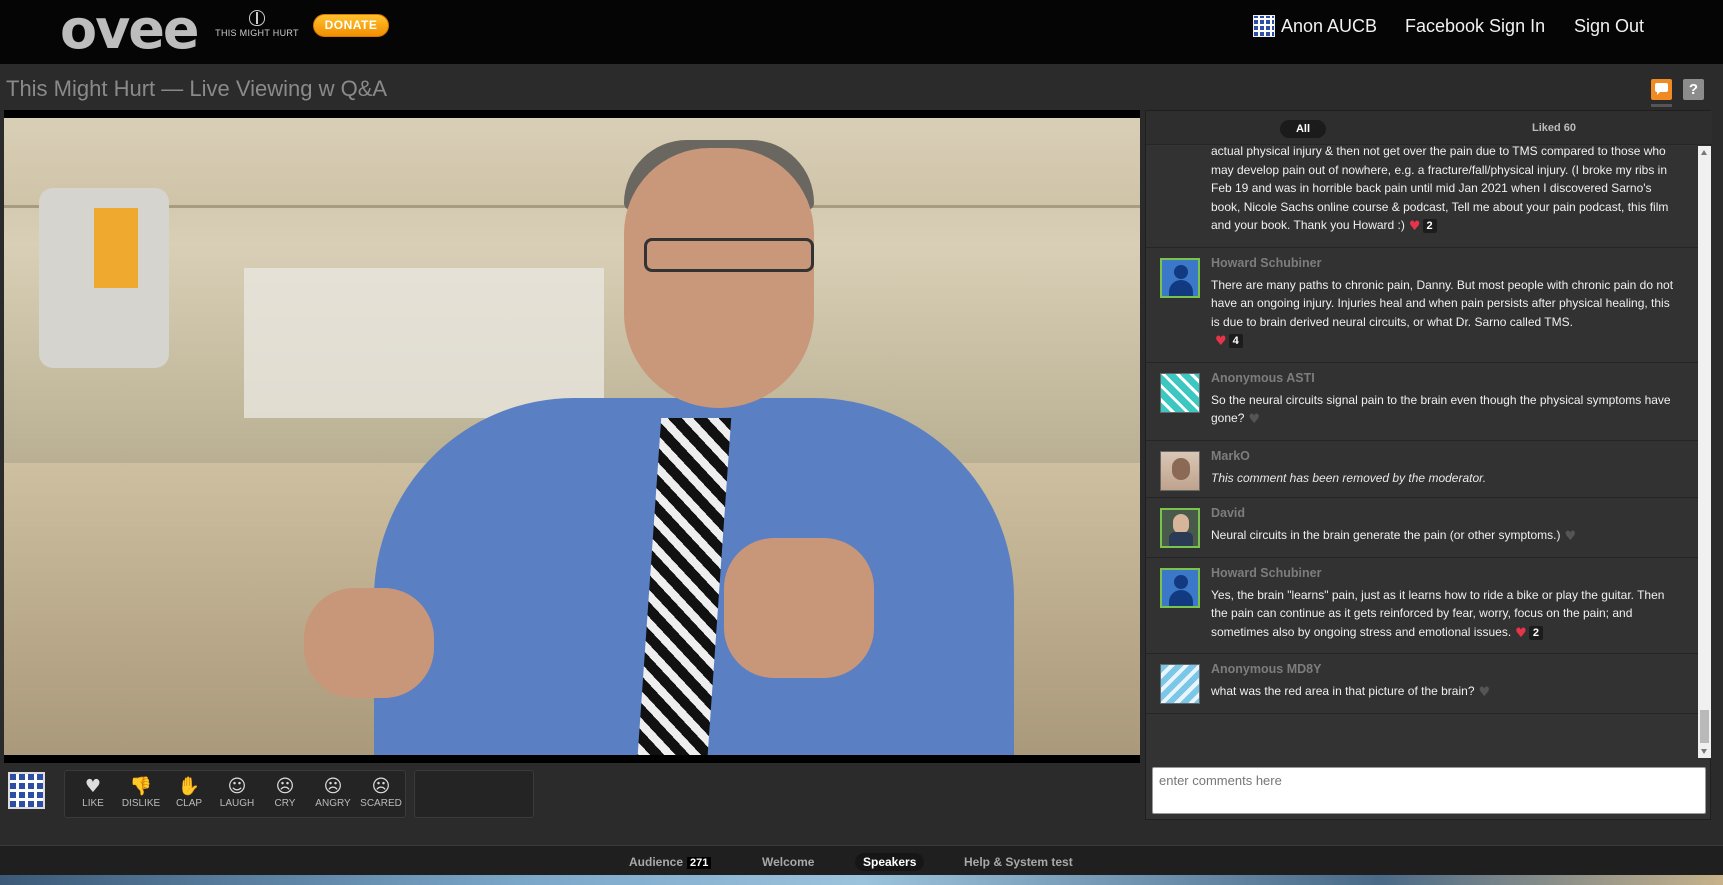  Describe the element at coordinates (699, 863) in the screenshot. I see `audience-count-badge: 271` at that location.